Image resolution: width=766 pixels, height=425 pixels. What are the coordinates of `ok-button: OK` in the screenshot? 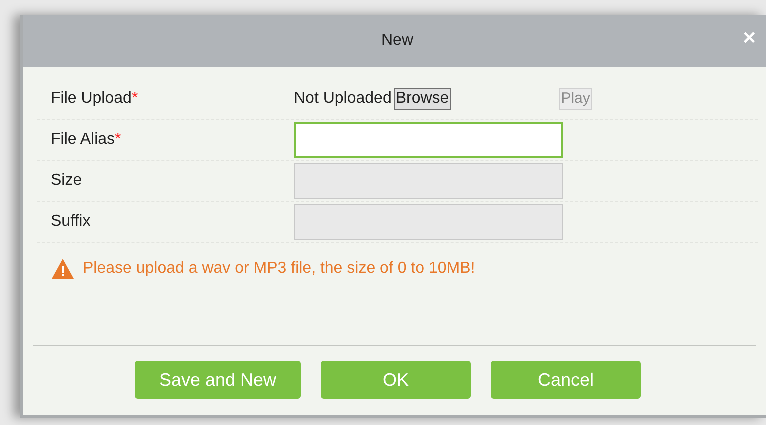 It's located at (396, 380).